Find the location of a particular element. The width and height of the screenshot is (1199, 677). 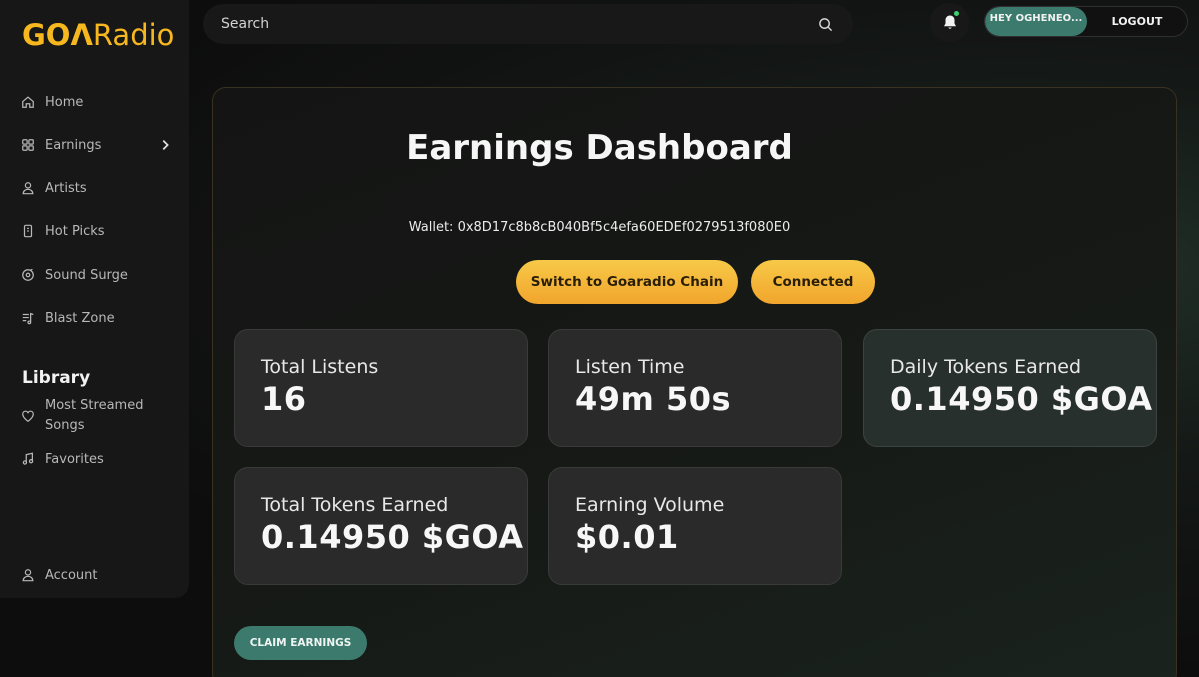

page-title: Earnings Dashboard is located at coordinates (599, 148).